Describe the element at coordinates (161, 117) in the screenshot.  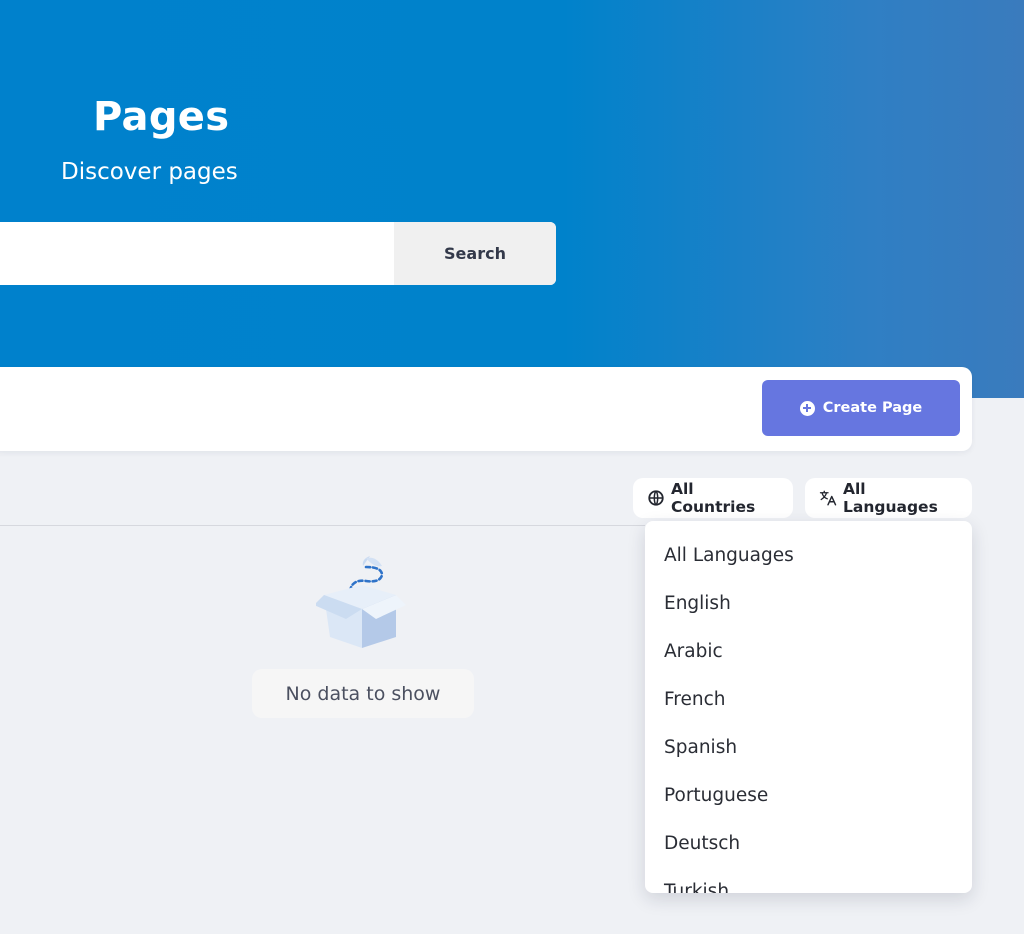
I see `page-title: Pages` at that location.